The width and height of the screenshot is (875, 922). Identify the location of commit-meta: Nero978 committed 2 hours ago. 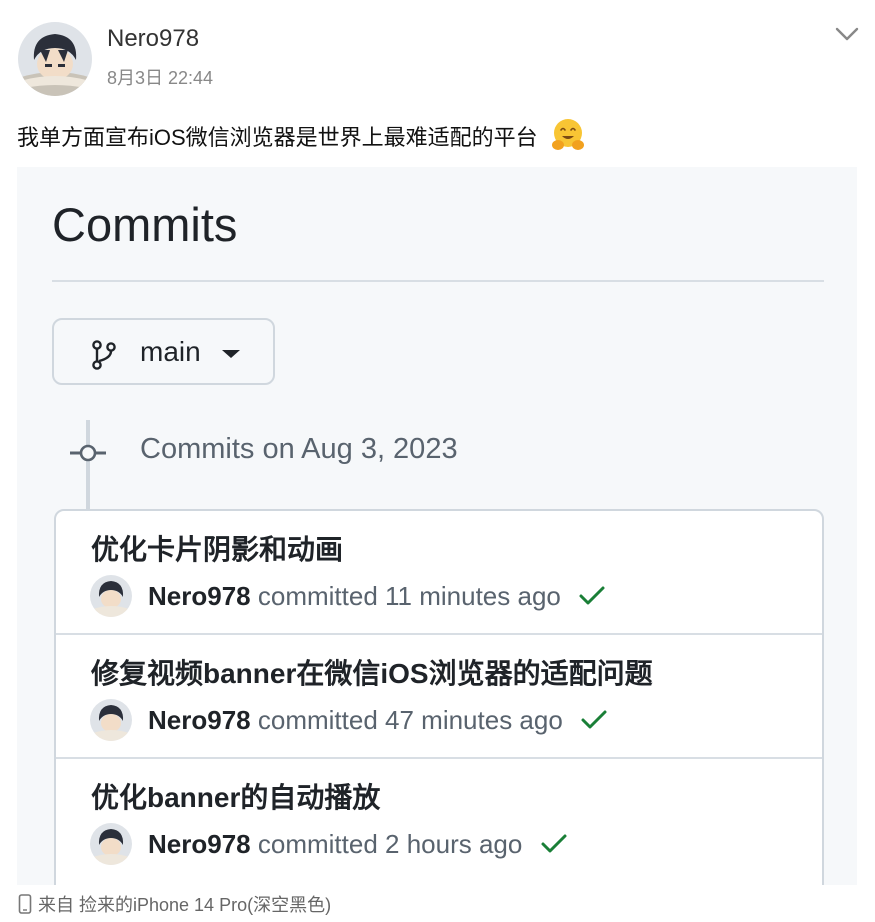
(358, 844).